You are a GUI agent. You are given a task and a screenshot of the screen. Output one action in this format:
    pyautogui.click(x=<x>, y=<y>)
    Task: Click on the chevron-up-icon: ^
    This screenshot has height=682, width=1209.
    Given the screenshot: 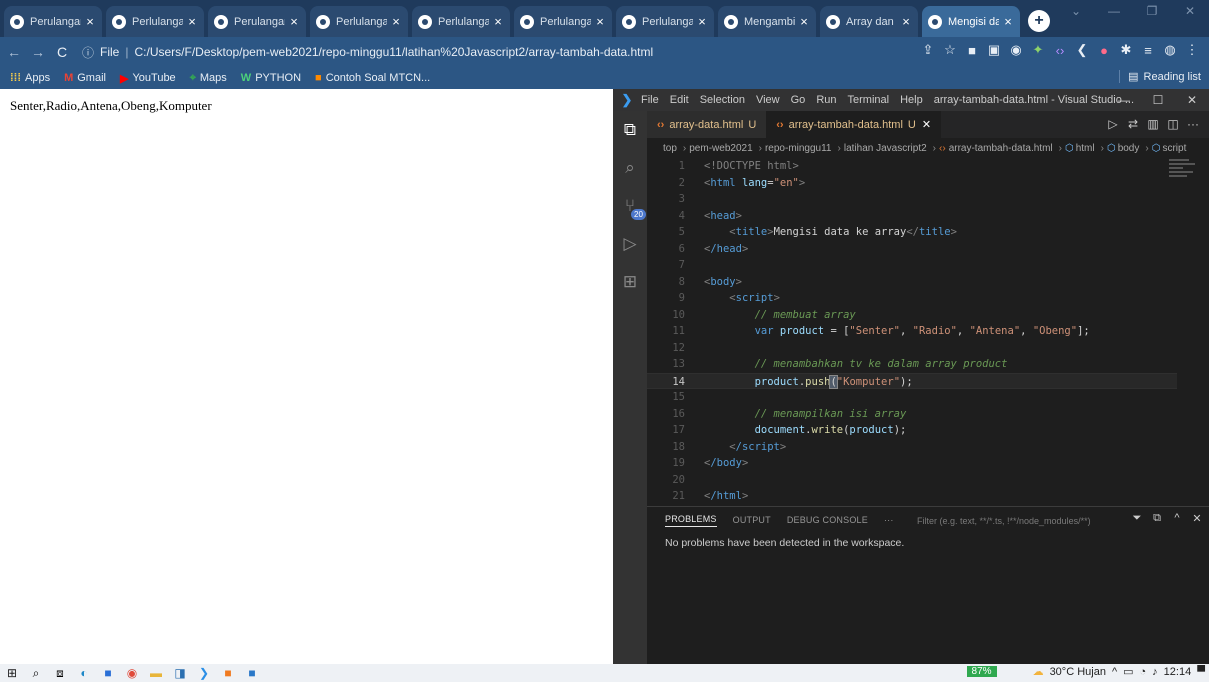 What is the action you would take?
    pyautogui.click(x=1114, y=672)
    